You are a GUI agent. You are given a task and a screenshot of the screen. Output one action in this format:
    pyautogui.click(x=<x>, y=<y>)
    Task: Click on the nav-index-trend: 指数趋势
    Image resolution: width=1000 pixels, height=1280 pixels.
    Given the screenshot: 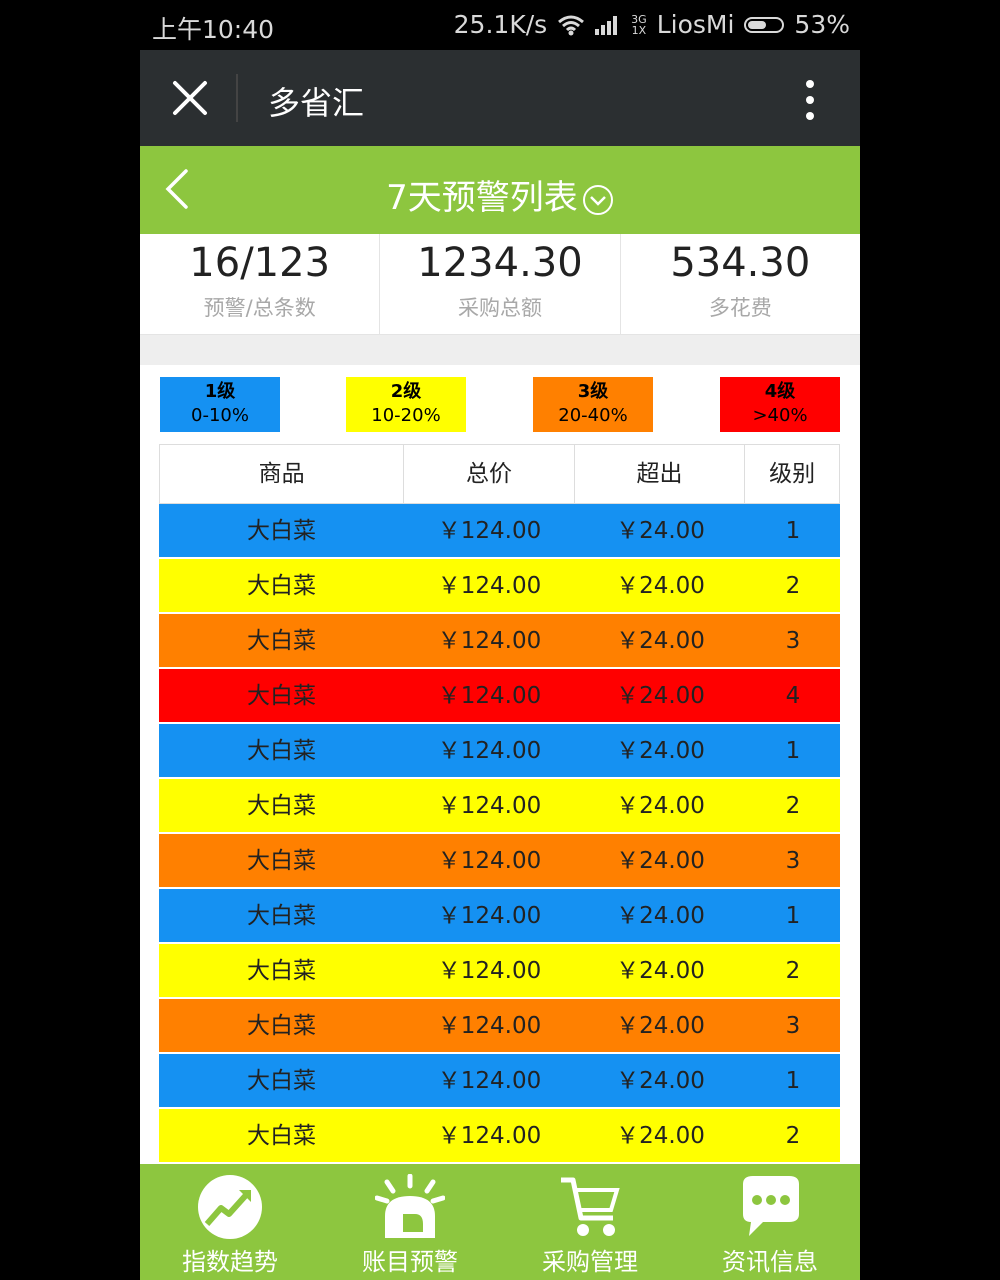 What is the action you would take?
    pyautogui.click(x=230, y=1222)
    